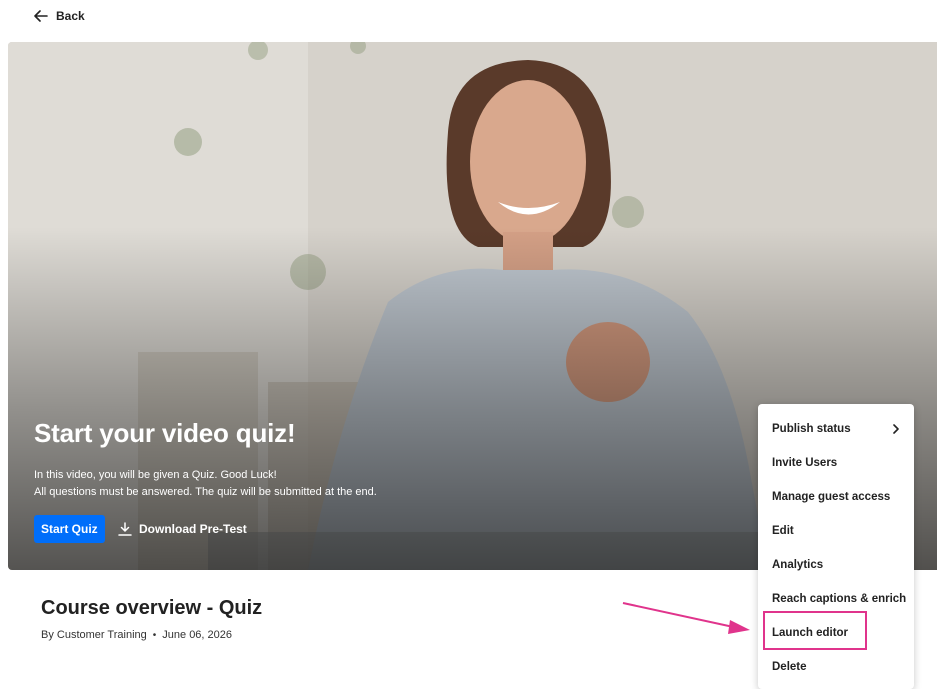 The width and height of the screenshot is (937, 689). I want to click on download-icon, so click(125, 529).